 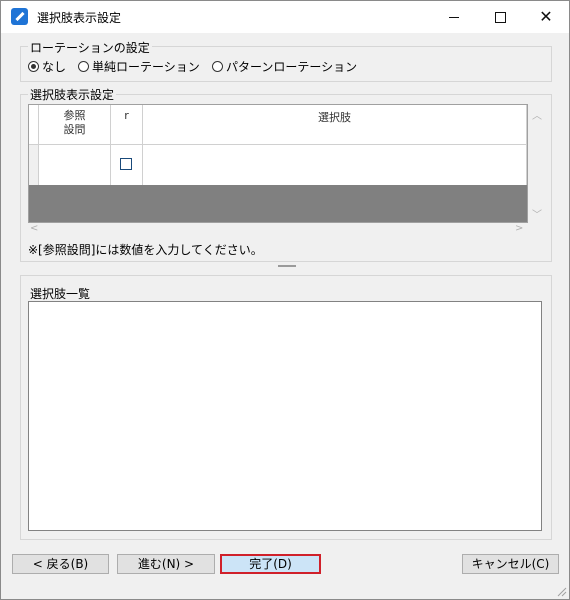 I want to click on next-button: 進む(N) >, so click(x=166, y=564).